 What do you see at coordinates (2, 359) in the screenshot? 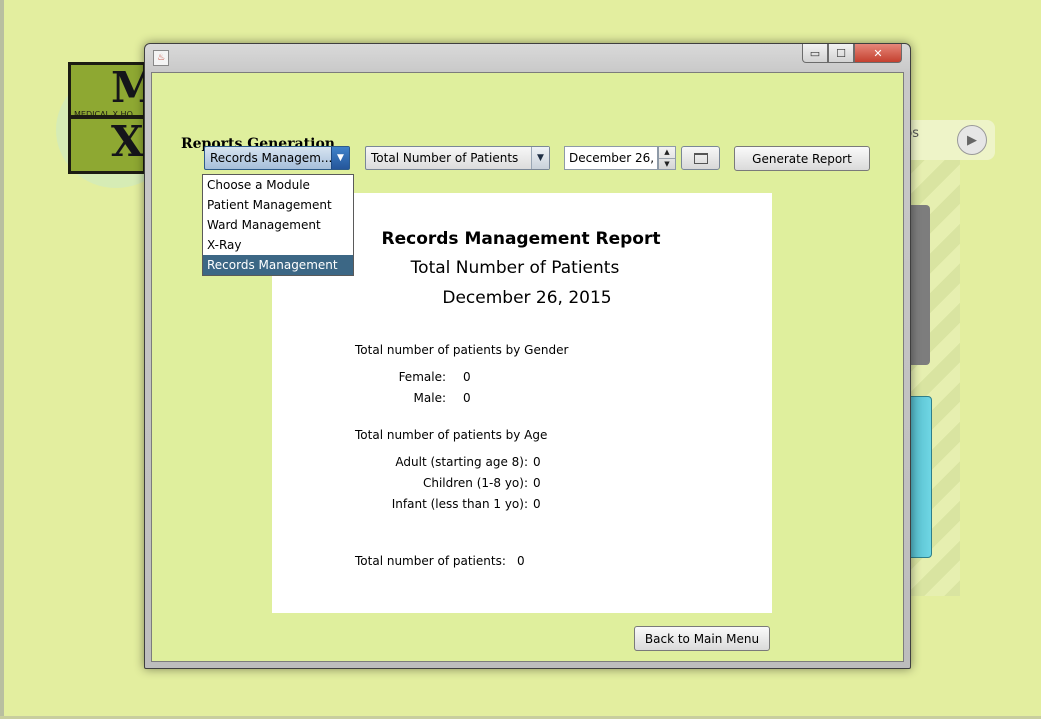
I see `background-frame-edge` at bounding box center [2, 359].